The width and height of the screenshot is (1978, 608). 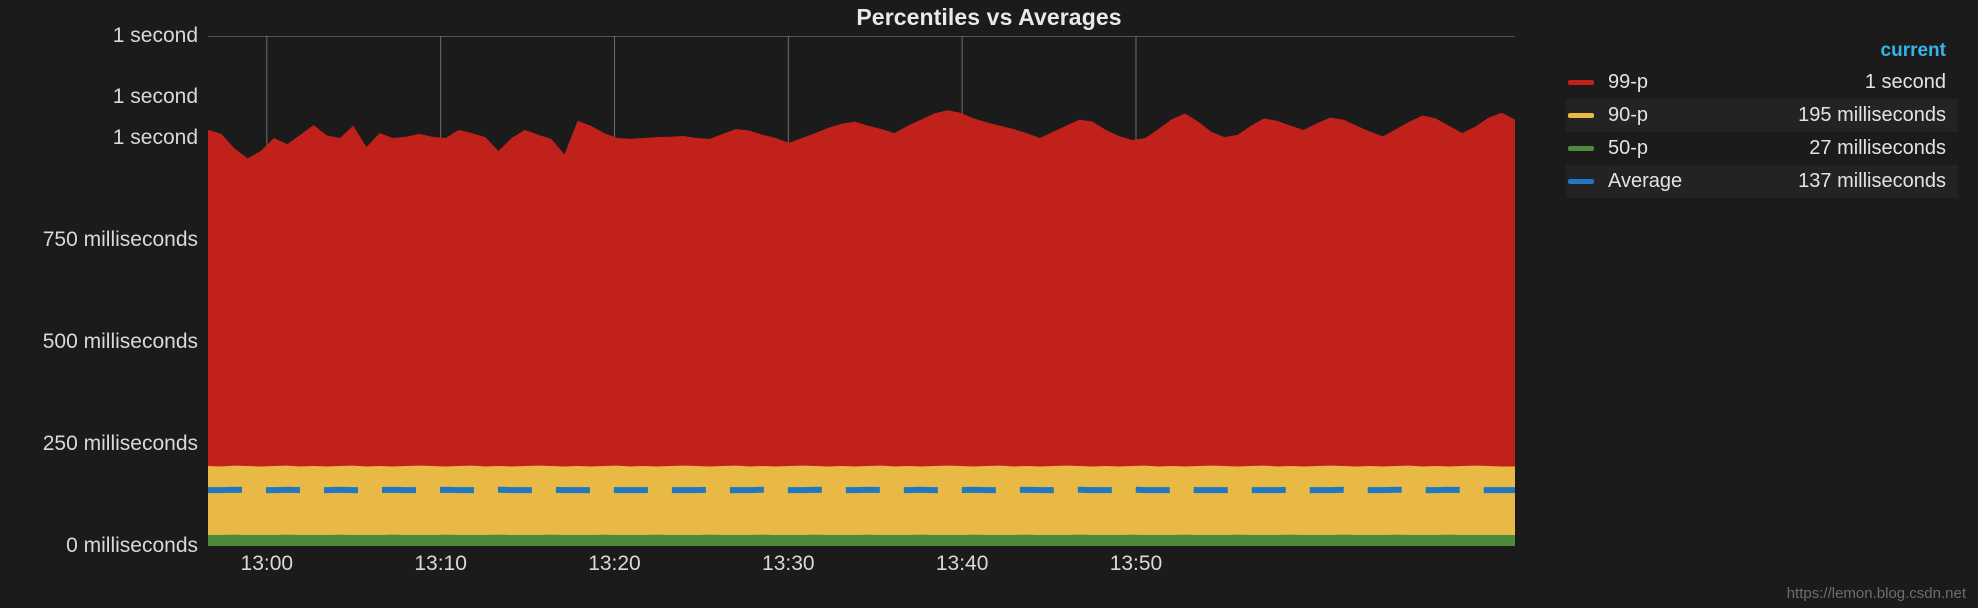 What do you see at coordinates (1628, 82) in the screenshot?
I see `legend-item-label: 99-p` at bounding box center [1628, 82].